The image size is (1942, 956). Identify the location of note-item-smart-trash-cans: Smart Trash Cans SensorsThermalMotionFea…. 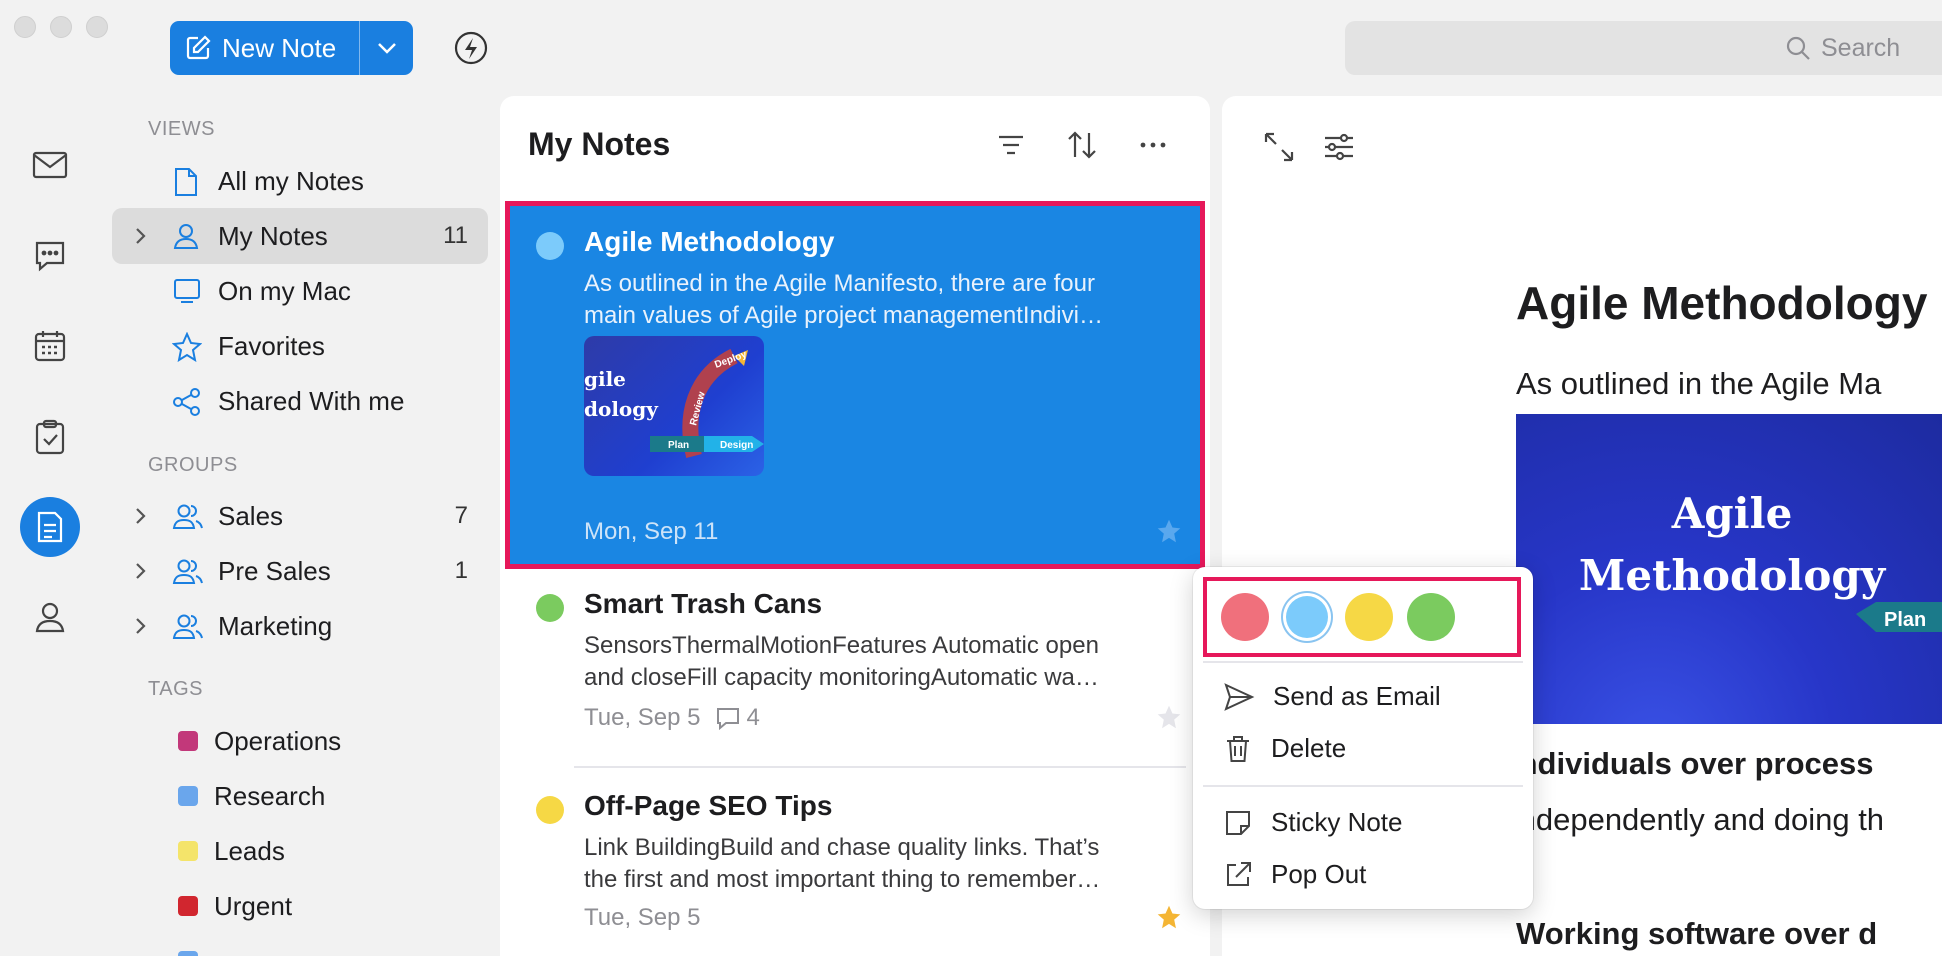
(855, 669).